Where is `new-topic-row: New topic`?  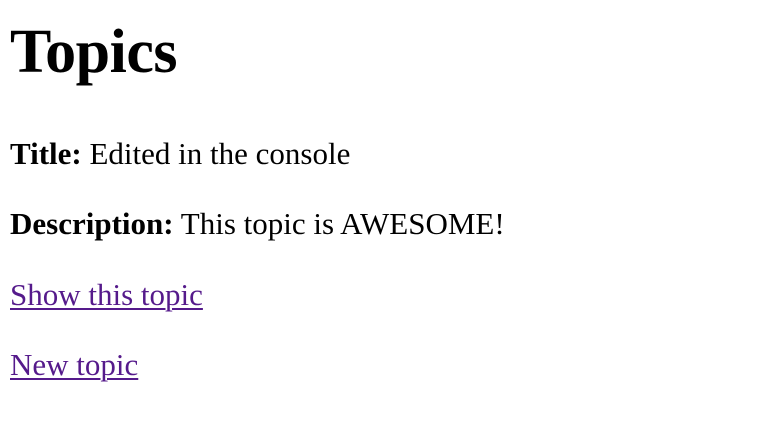 new-topic-row: New topic is located at coordinates (388, 365).